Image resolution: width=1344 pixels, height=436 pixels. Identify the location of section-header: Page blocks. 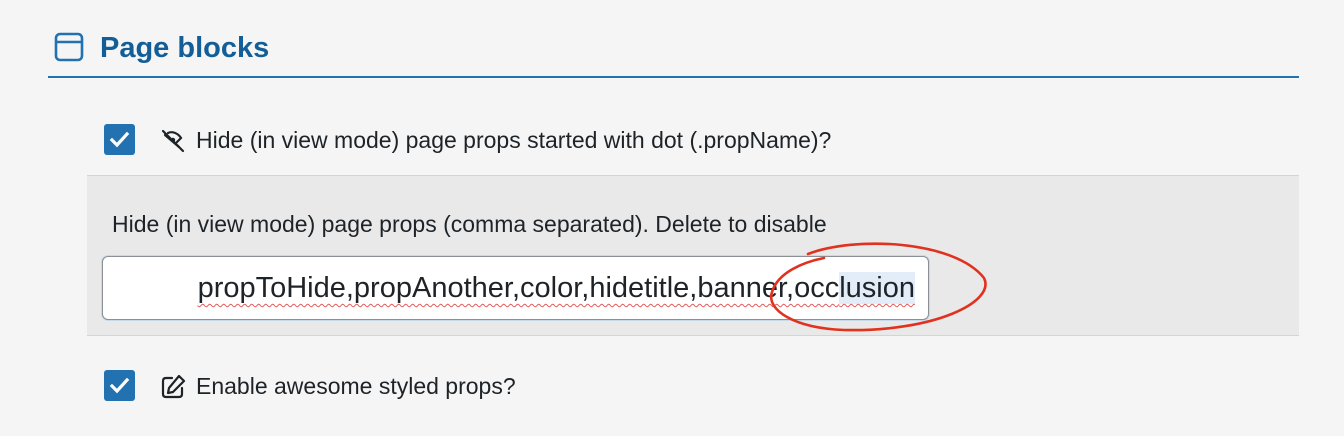
(673, 50).